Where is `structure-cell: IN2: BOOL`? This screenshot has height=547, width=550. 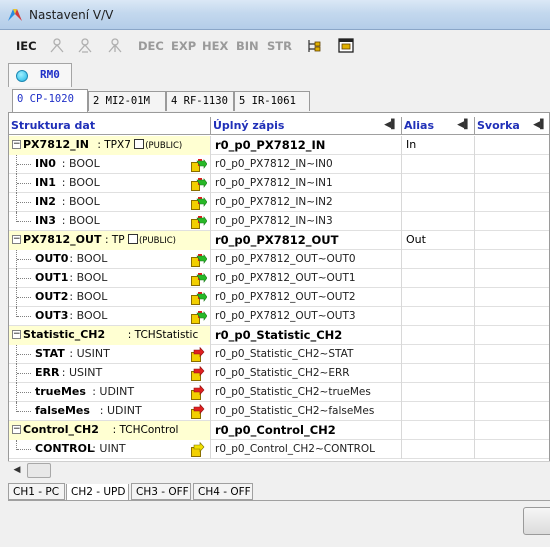
structure-cell: IN2: BOOL is located at coordinates (110, 202).